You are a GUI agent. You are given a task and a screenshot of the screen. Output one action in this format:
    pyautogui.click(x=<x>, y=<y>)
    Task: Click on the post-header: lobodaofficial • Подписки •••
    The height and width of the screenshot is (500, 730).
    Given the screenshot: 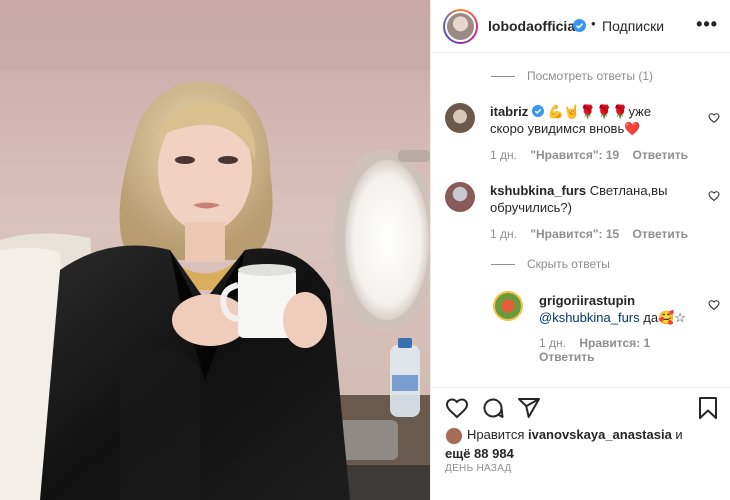 What is the action you would take?
    pyautogui.click(x=580, y=26)
    